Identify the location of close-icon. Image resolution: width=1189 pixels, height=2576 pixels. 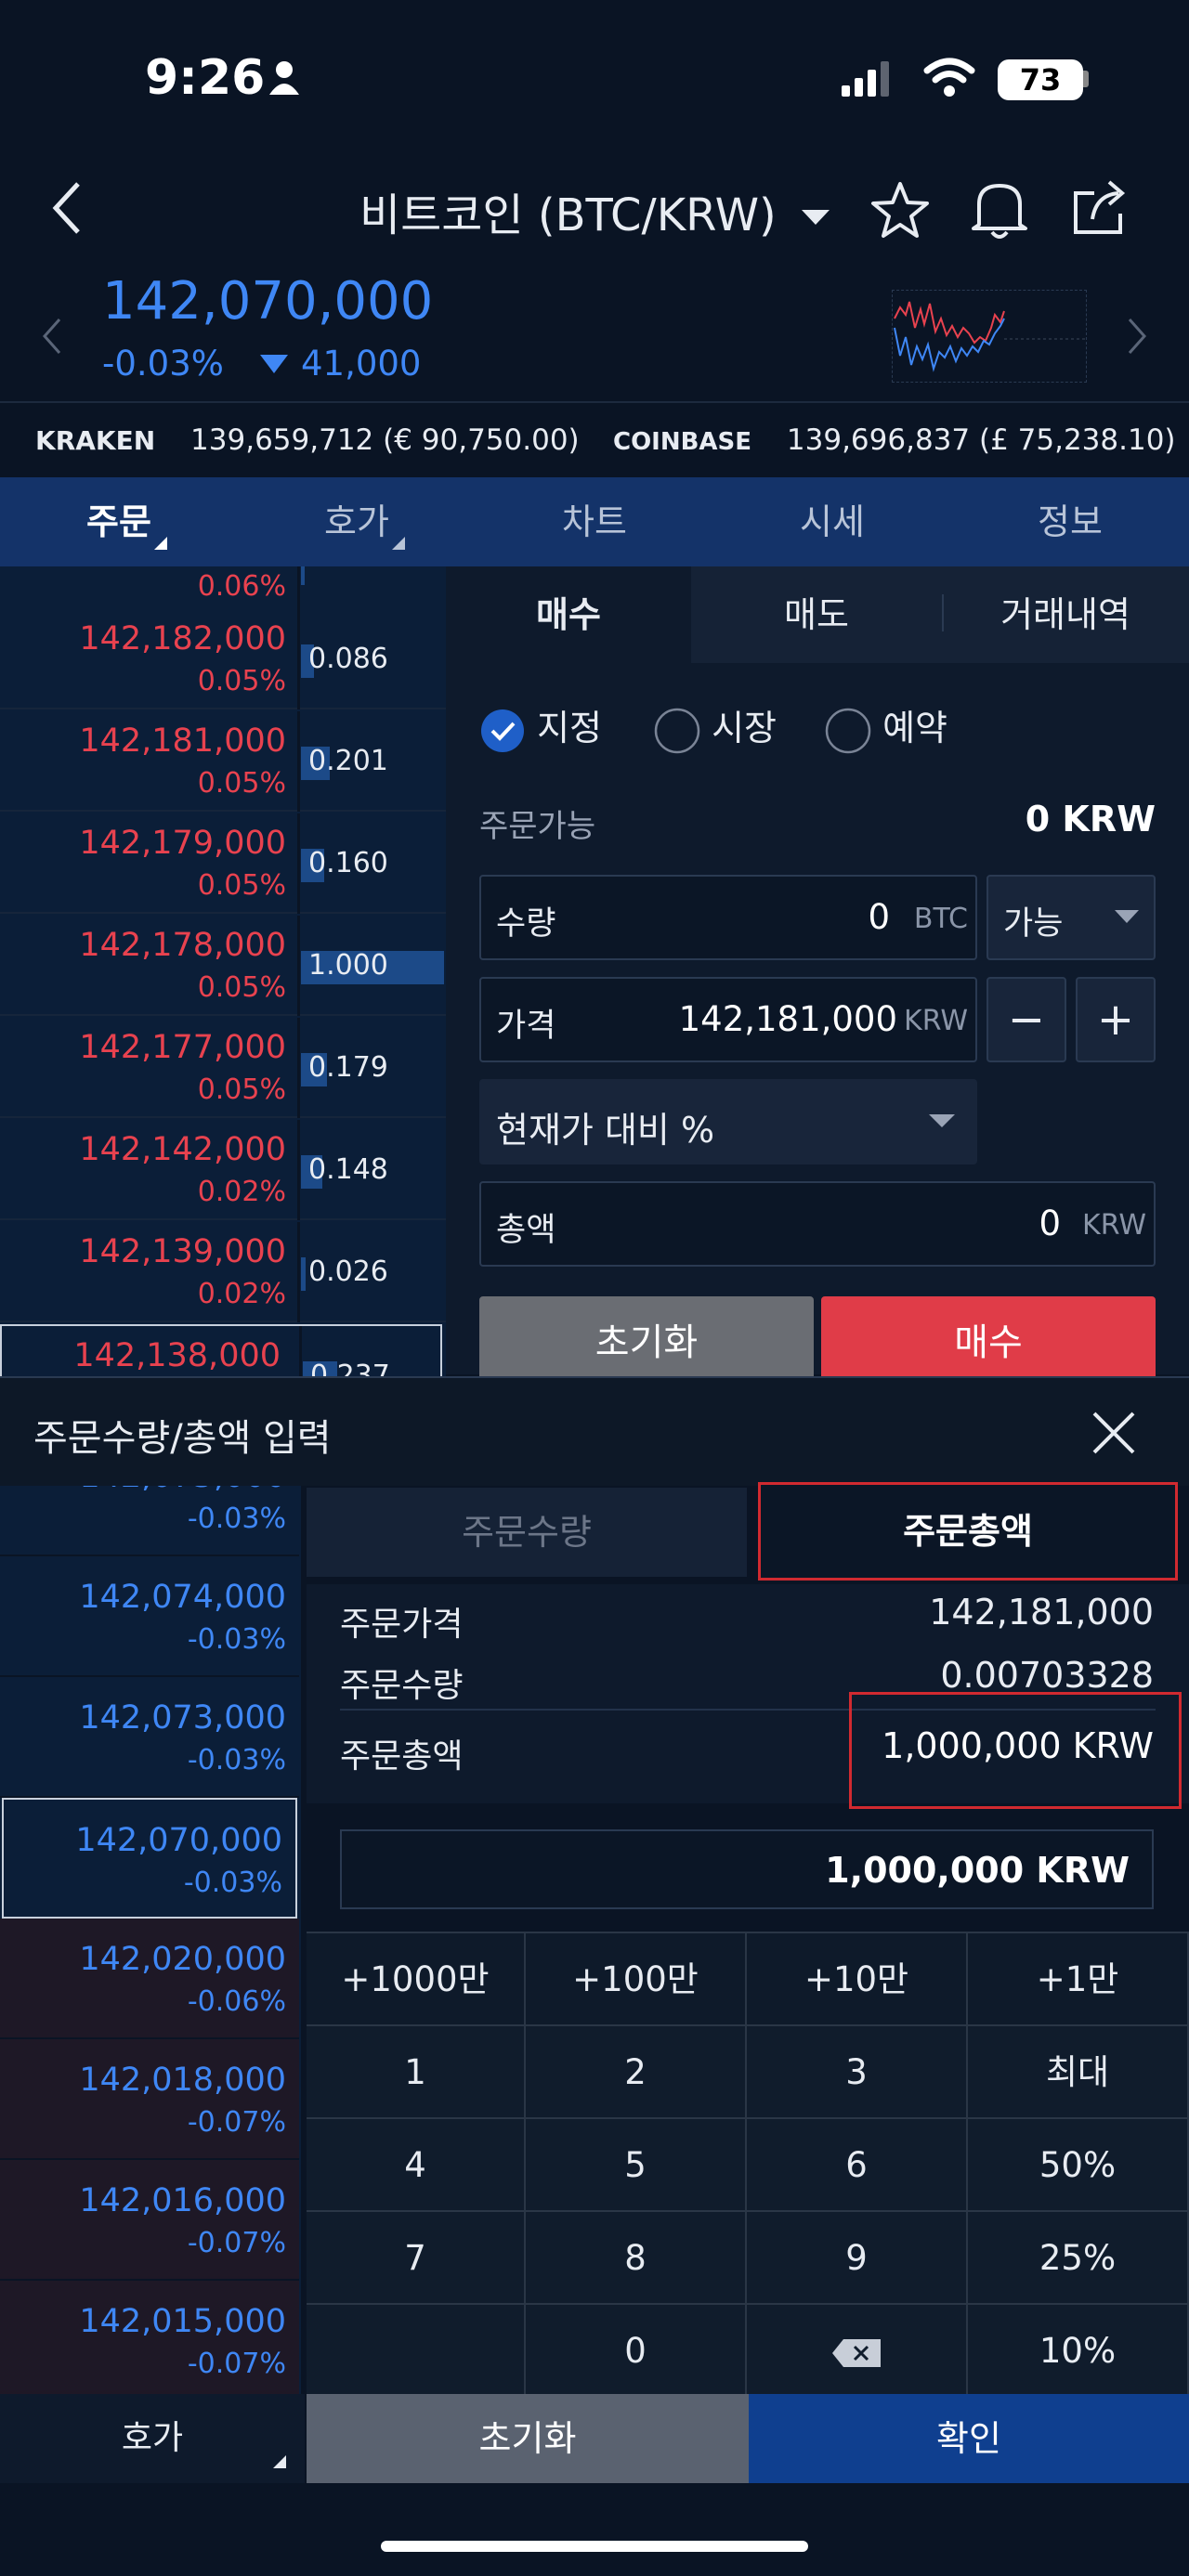
(1114, 1433).